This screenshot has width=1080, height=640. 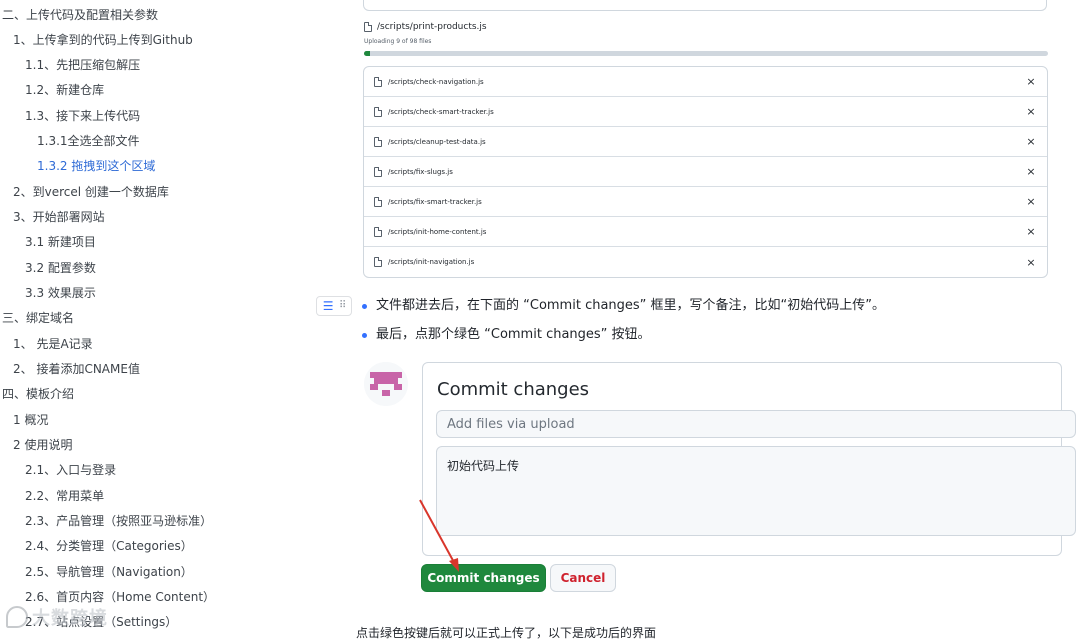 I want to click on watermark: 大数跨境, so click(x=57, y=617).